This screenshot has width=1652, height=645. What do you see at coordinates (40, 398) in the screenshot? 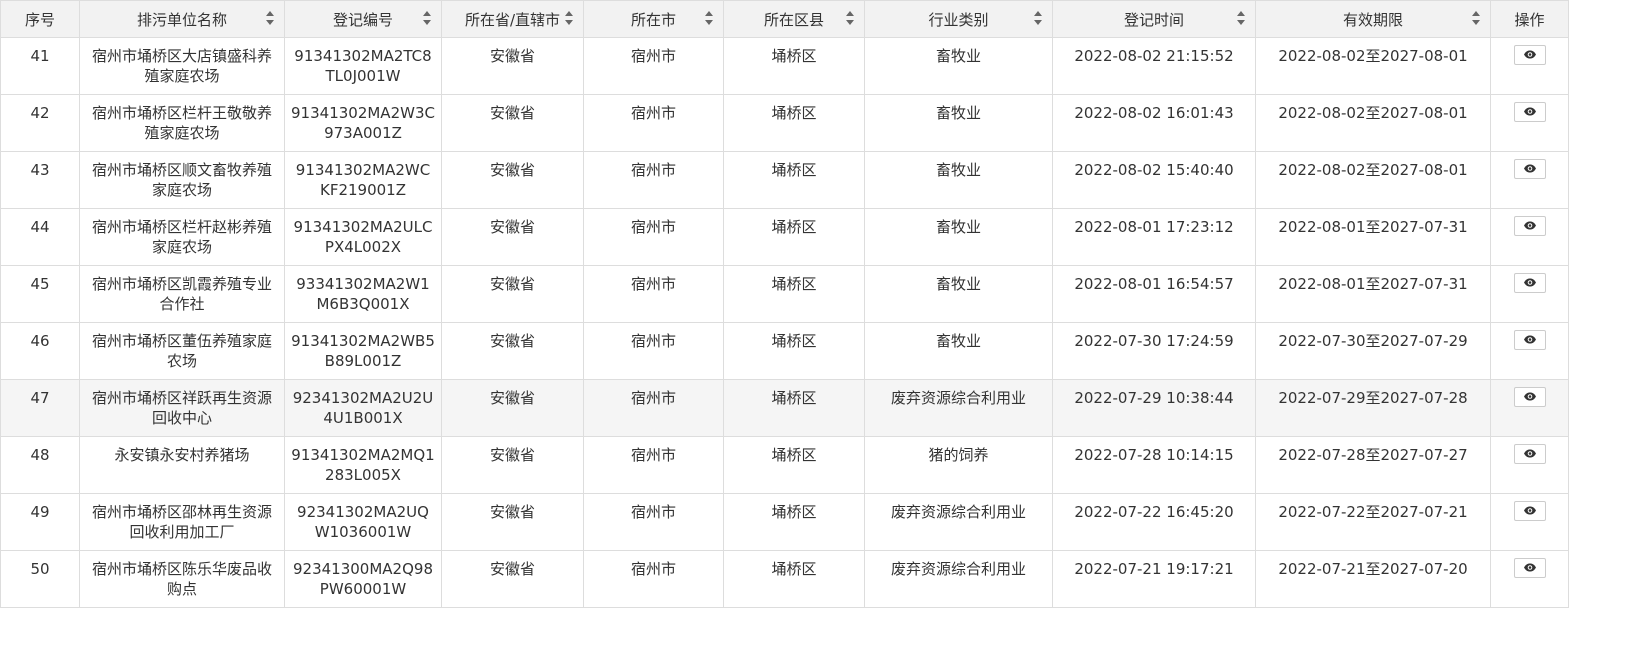
I see `row-number: 47` at bounding box center [40, 398].